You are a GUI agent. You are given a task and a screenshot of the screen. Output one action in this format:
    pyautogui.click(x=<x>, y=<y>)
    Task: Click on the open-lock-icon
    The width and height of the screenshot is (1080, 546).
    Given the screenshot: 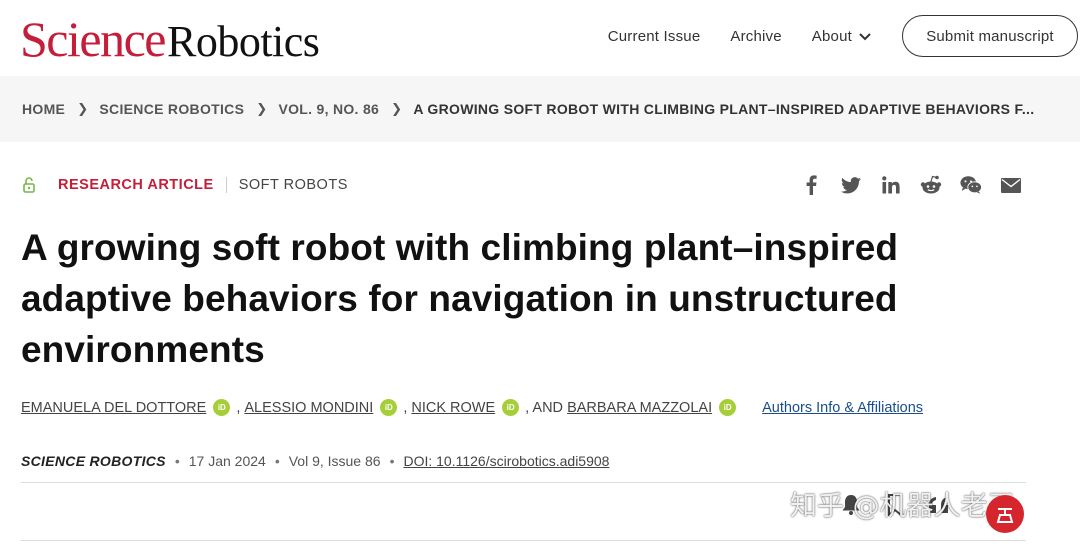 What is the action you would take?
    pyautogui.click(x=29, y=185)
    